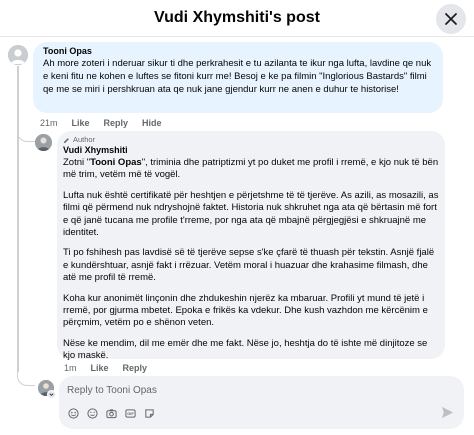 This screenshot has height=435, width=474. I want to click on post-header: Vudi Xhymshiti's post, so click(237, 18).